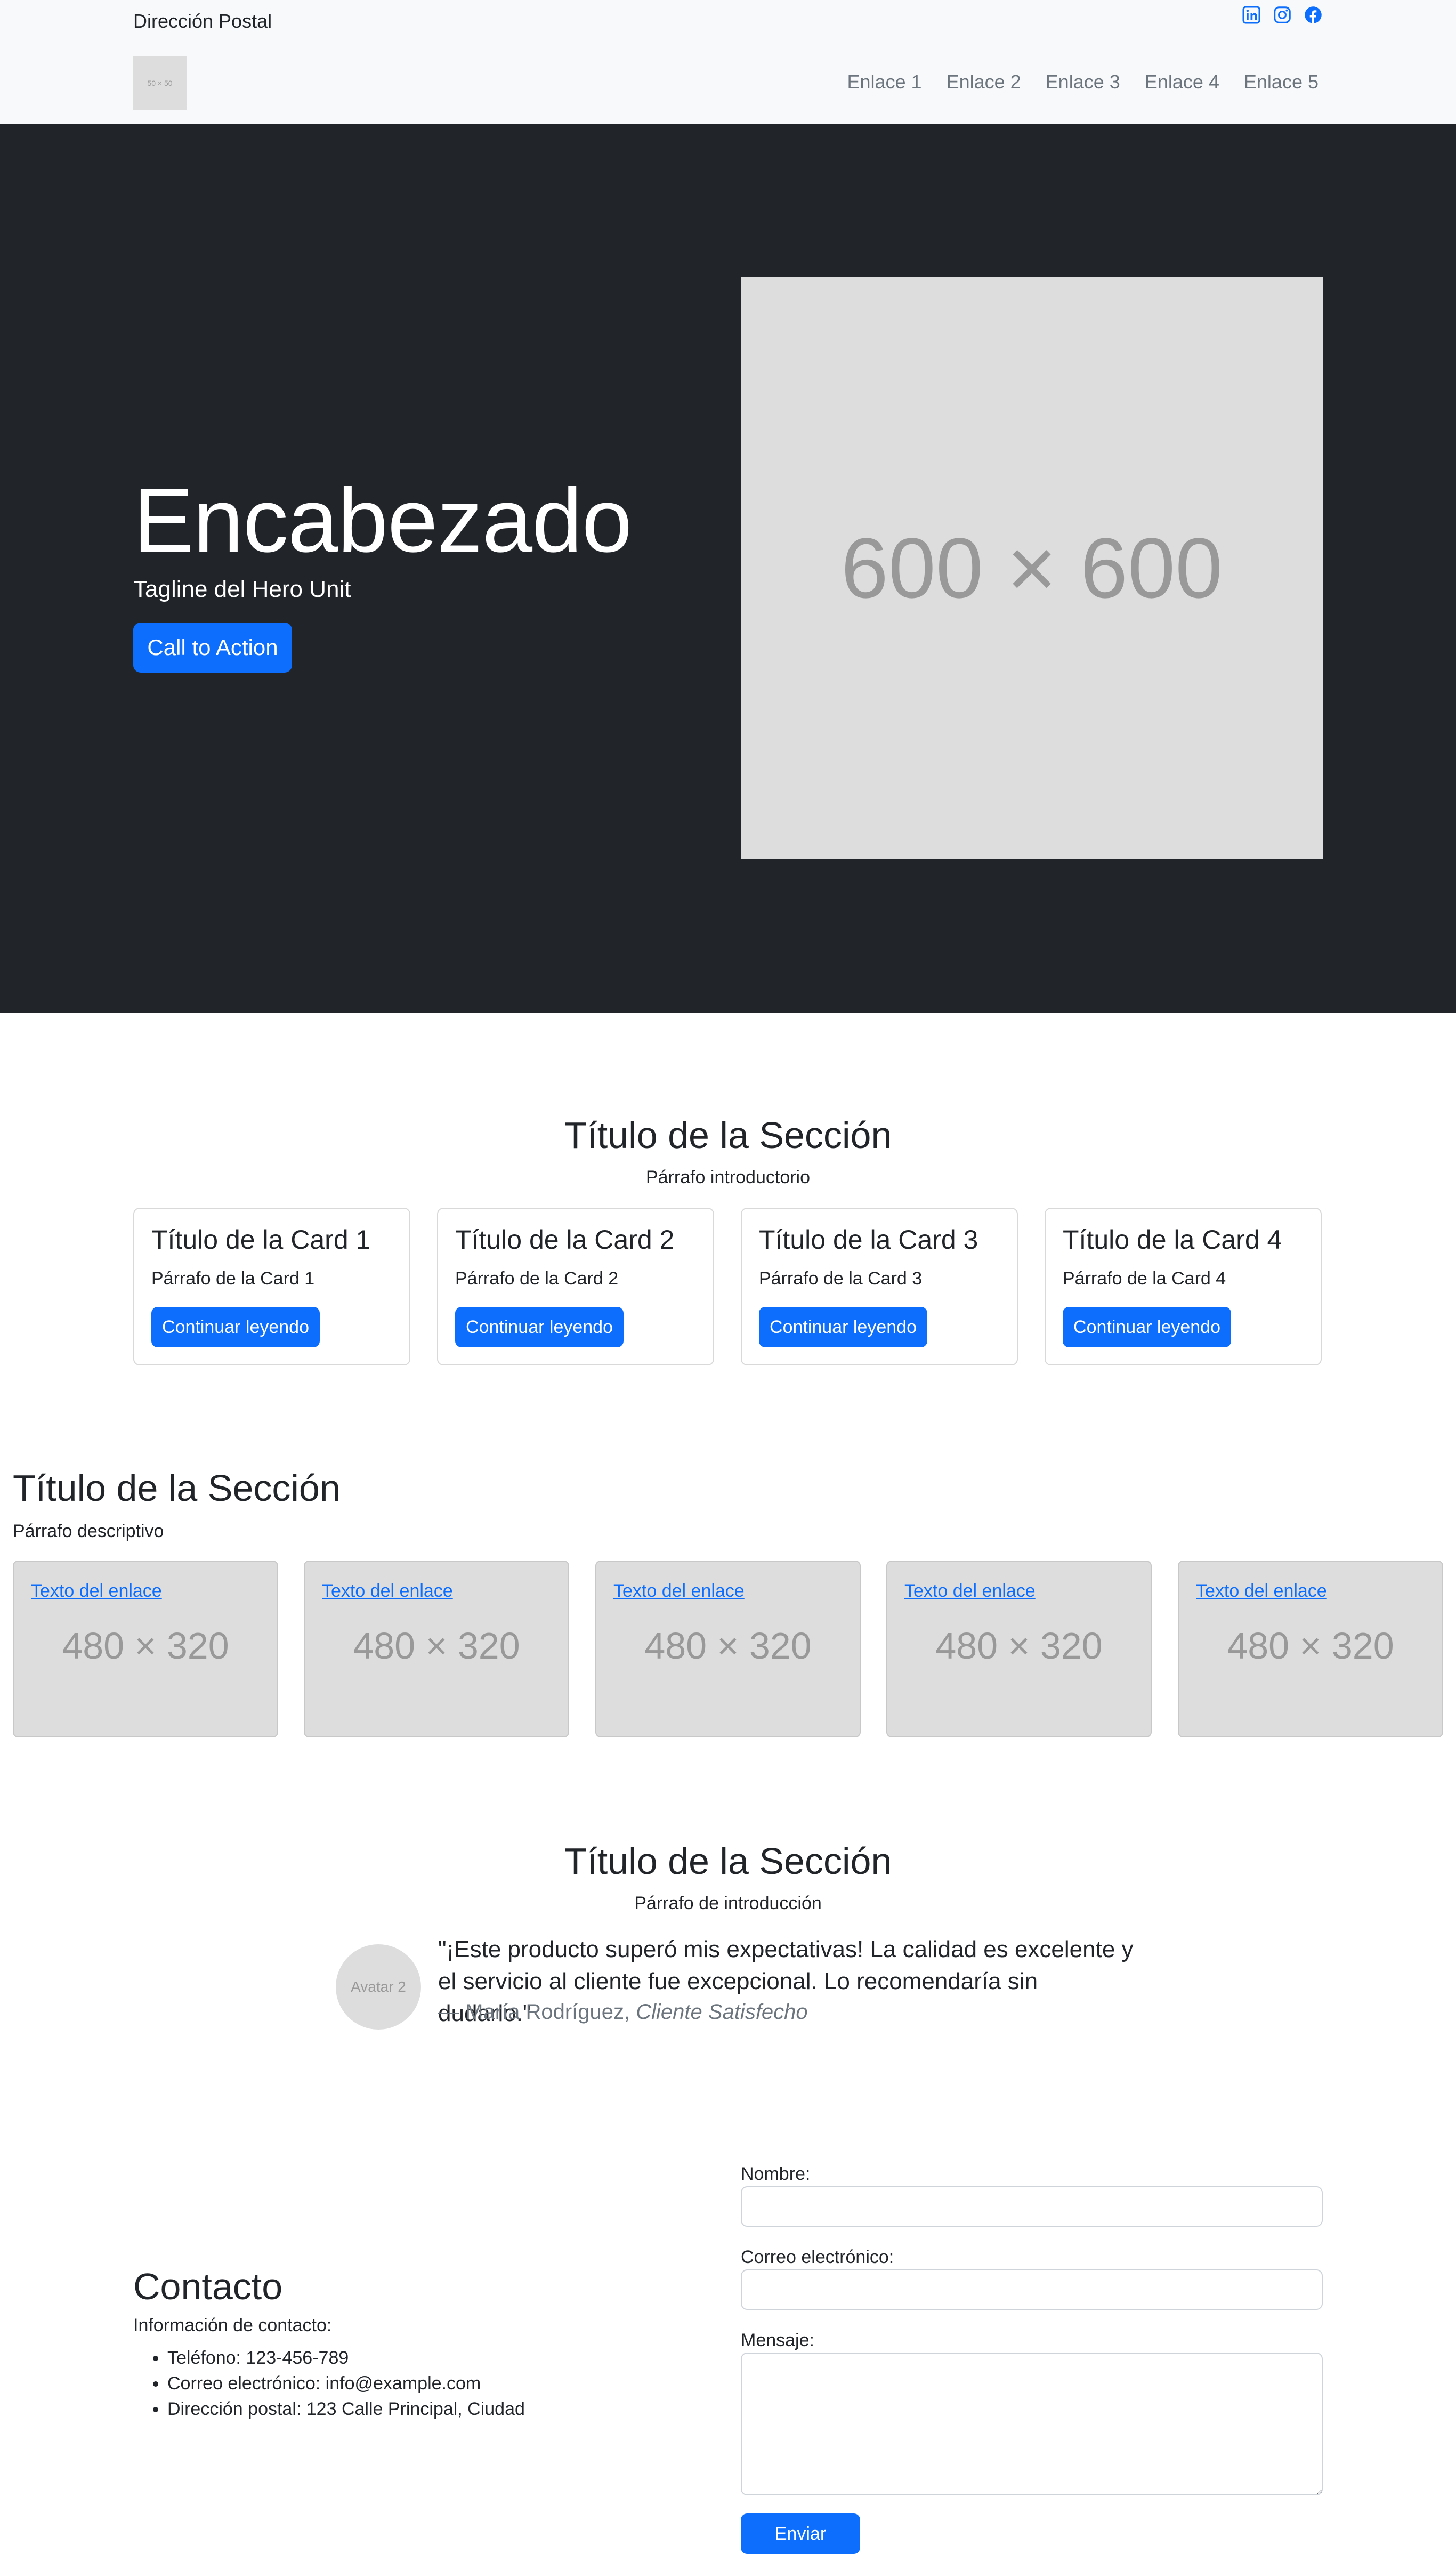  What do you see at coordinates (346, 2358) in the screenshot?
I see `contact-phone: Teléfono: 123-456-789` at bounding box center [346, 2358].